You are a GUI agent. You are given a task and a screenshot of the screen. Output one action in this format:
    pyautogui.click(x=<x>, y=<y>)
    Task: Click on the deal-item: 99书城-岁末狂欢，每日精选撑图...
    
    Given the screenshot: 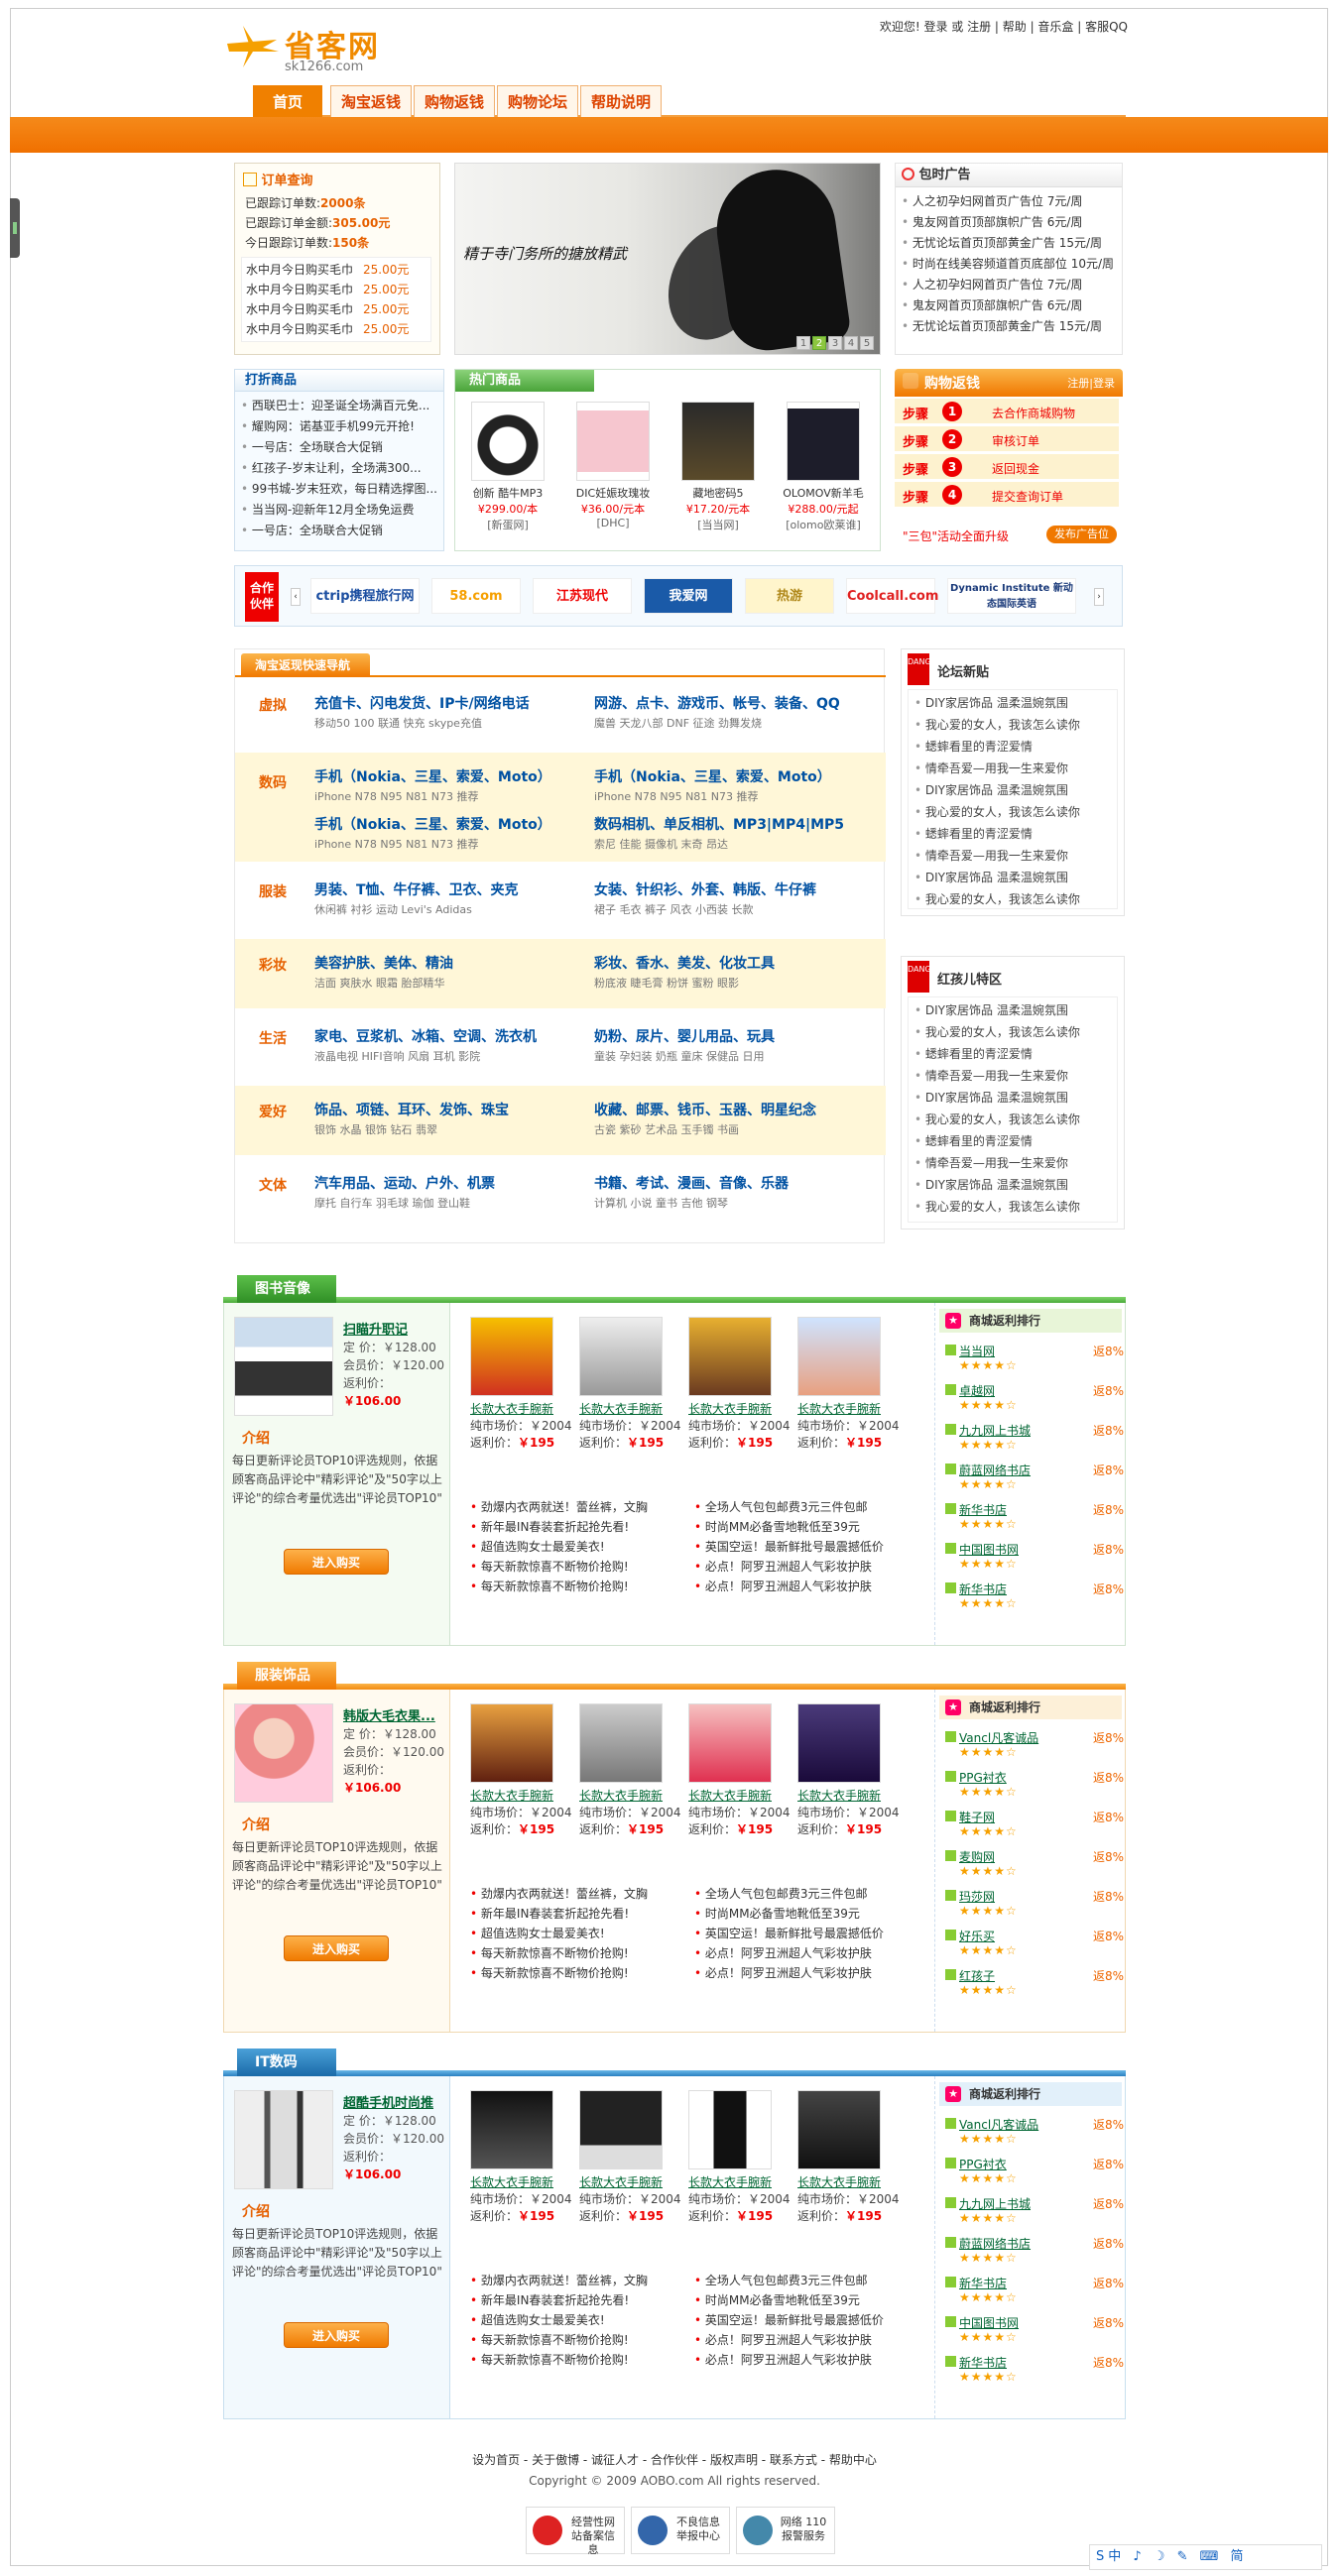 What is the action you would take?
    pyautogui.click(x=339, y=489)
    